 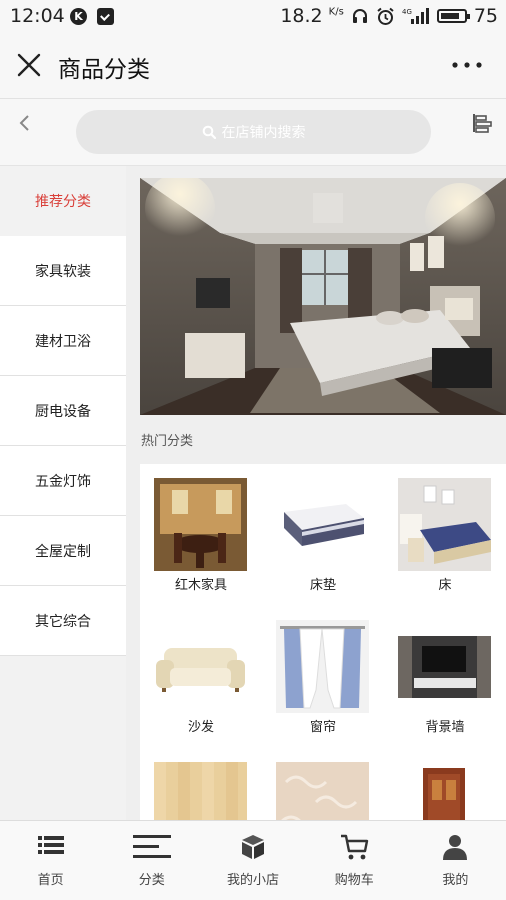 I want to click on tab-my-shop: 我的小店, so click(x=252, y=860).